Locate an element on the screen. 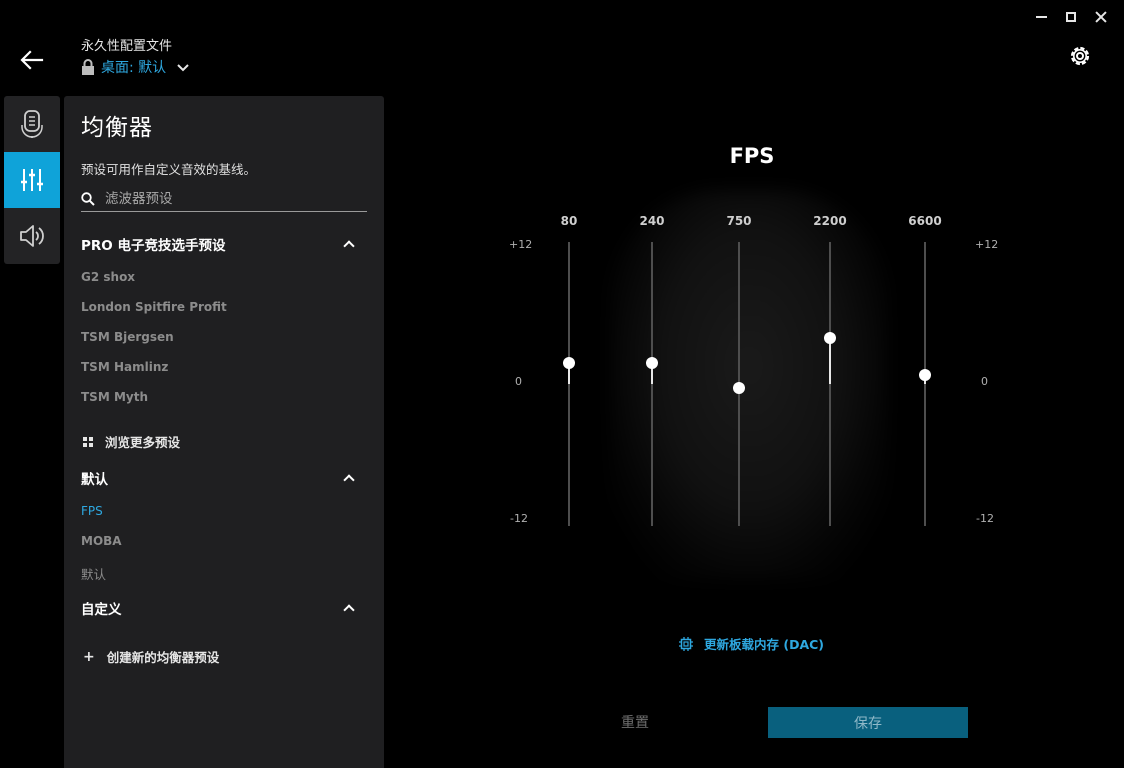  eq-preset-title: FPS is located at coordinates (752, 156).